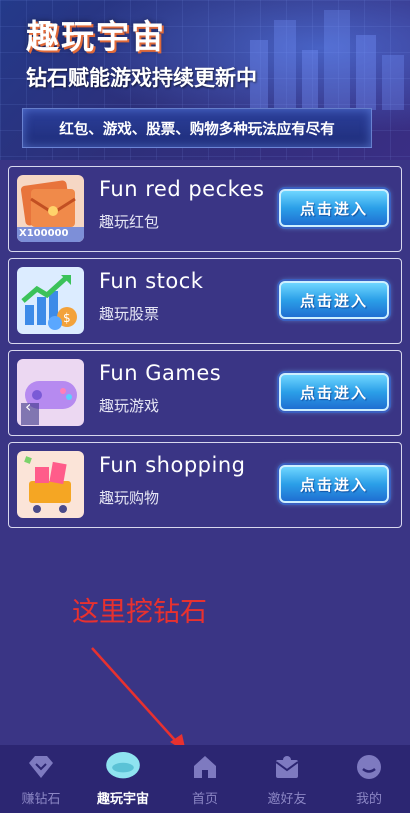 Image resolution: width=410 pixels, height=813 pixels. Describe the element at coordinates (368, 799) in the screenshot. I see `tab-label: 我的` at that location.